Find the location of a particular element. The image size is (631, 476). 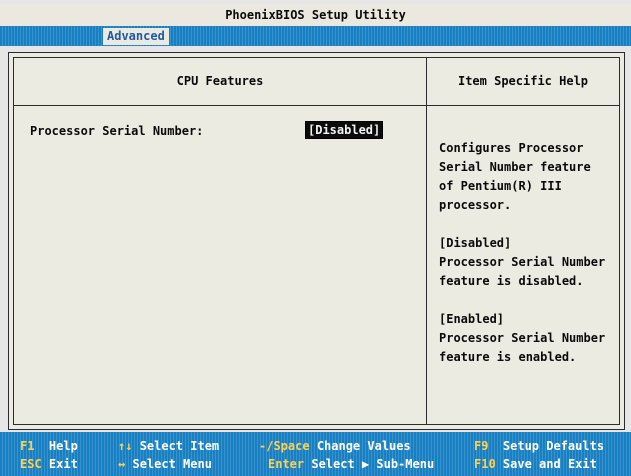

key-label: Enter is located at coordinates (286, 464).